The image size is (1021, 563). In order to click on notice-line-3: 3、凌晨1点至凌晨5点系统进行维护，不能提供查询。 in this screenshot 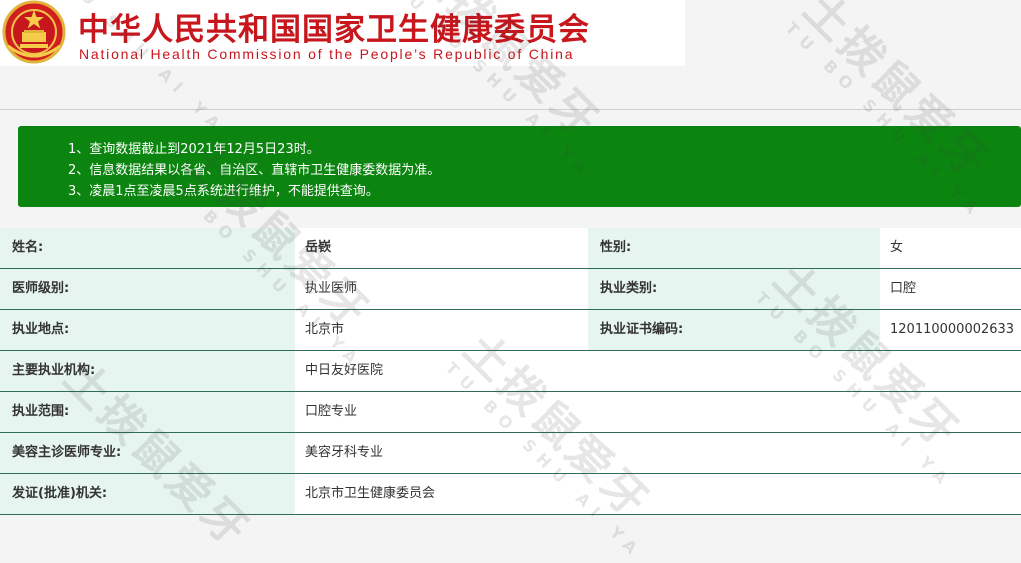, I will do `click(223, 191)`.